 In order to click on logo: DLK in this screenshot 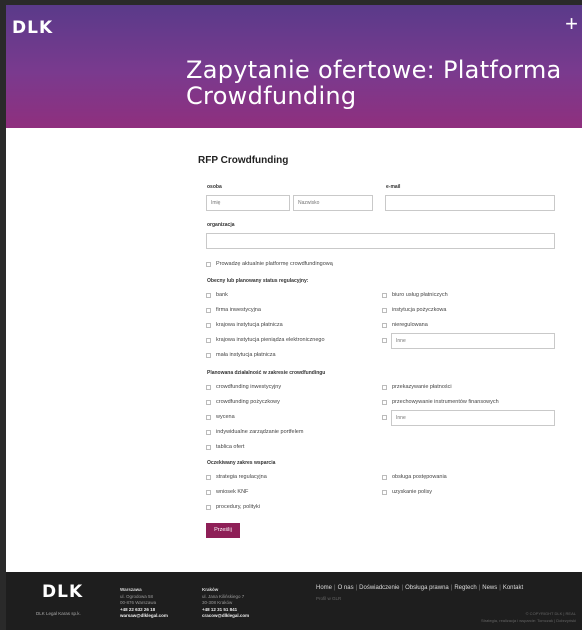, I will do `click(32, 28)`.